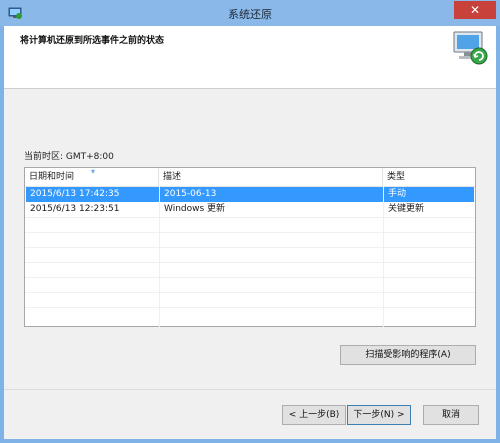 This screenshot has width=500, height=443. I want to click on row-date: 2015/6/13 17:42:35, so click(75, 194).